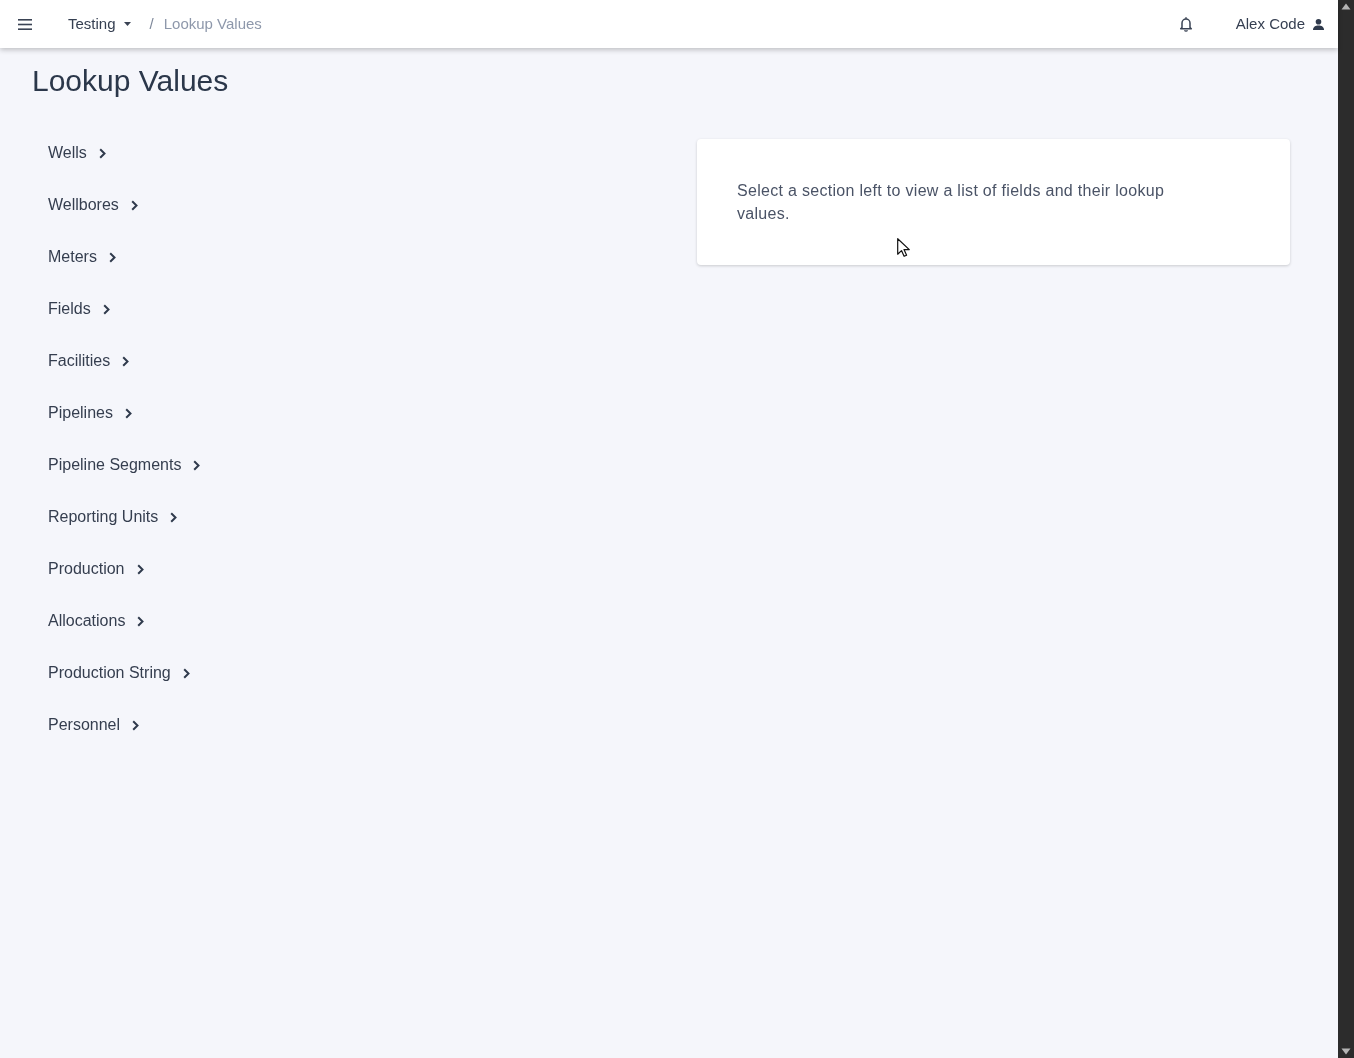  Describe the element at coordinates (94, 725) in the screenshot. I see `section-link: Personnel` at that location.